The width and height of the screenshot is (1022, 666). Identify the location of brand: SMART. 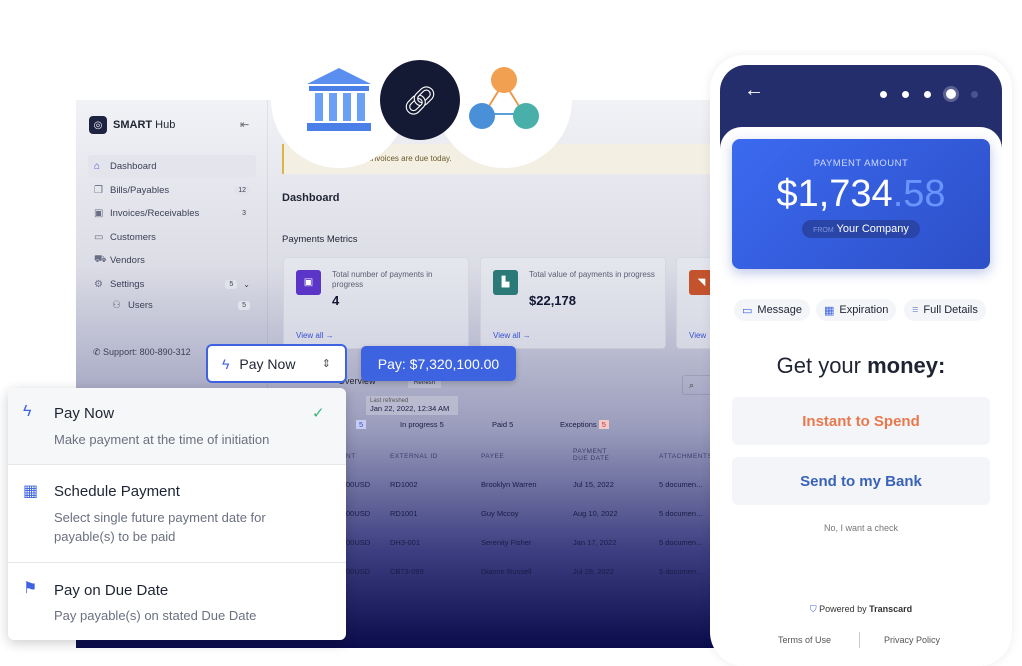
(133, 125).